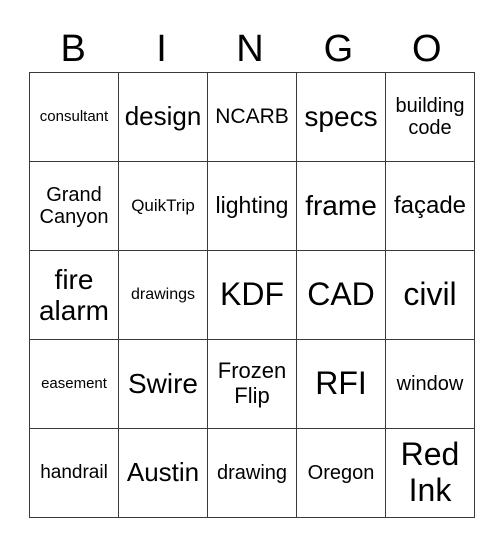  Describe the element at coordinates (338, 49) in the screenshot. I see `header-letter: G` at that location.